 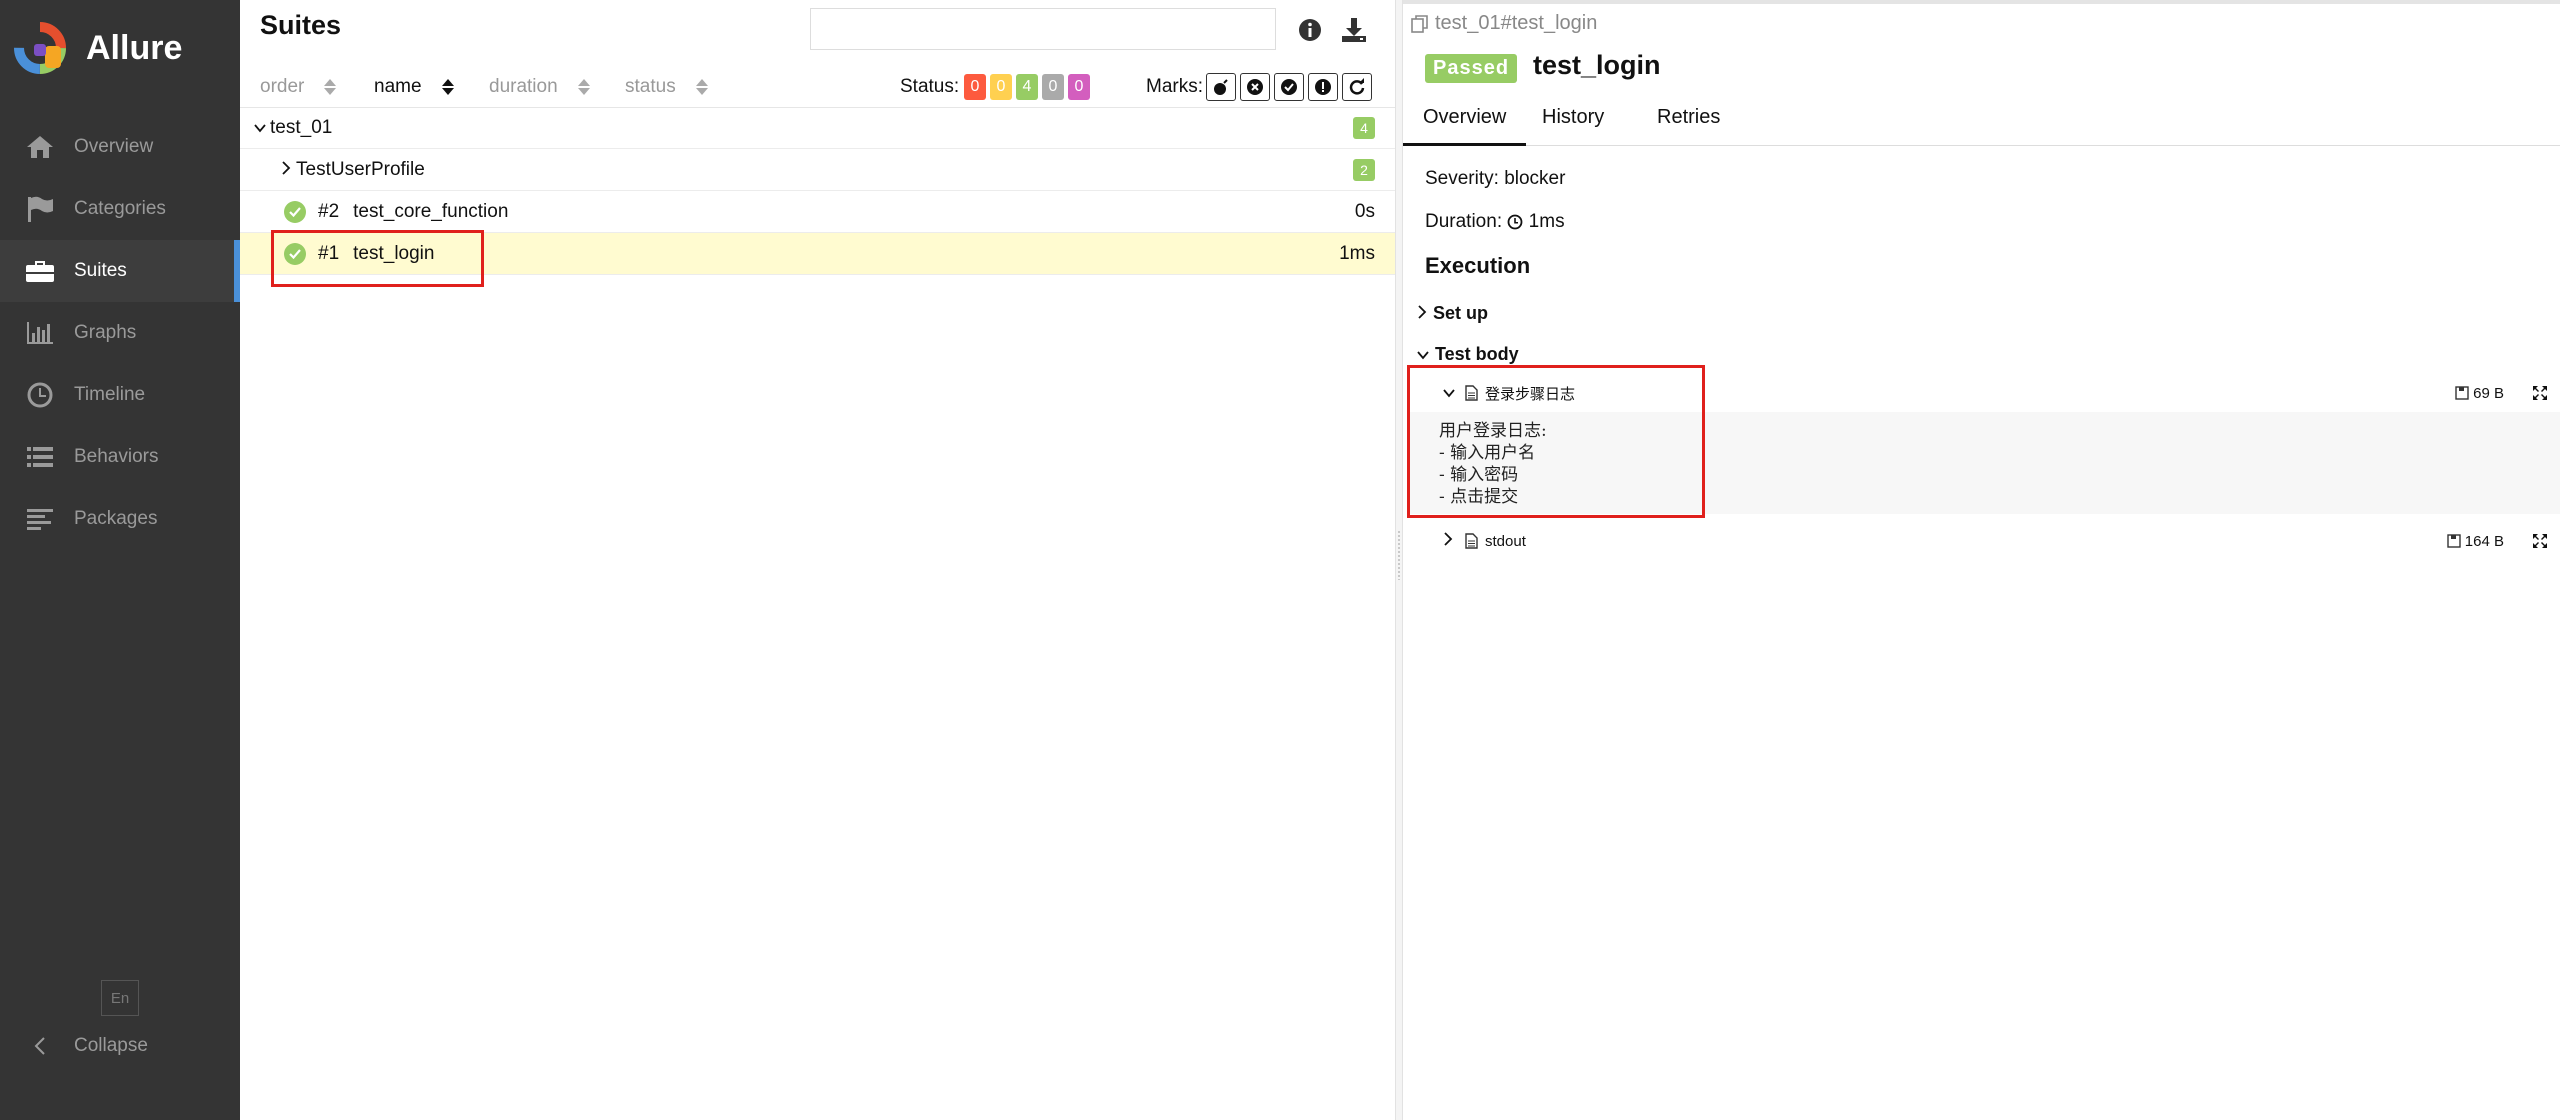 What do you see at coordinates (1419, 23) in the screenshot?
I see `copy-icon` at bounding box center [1419, 23].